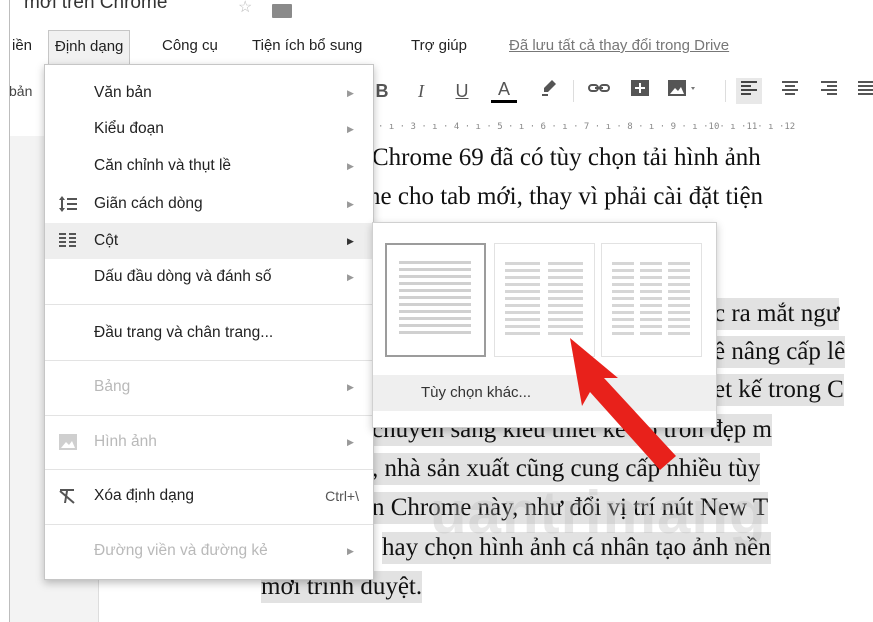 The height and width of the screenshot is (622, 873). What do you see at coordinates (68, 442) in the screenshot?
I see `image-icon` at bounding box center [68, 442].